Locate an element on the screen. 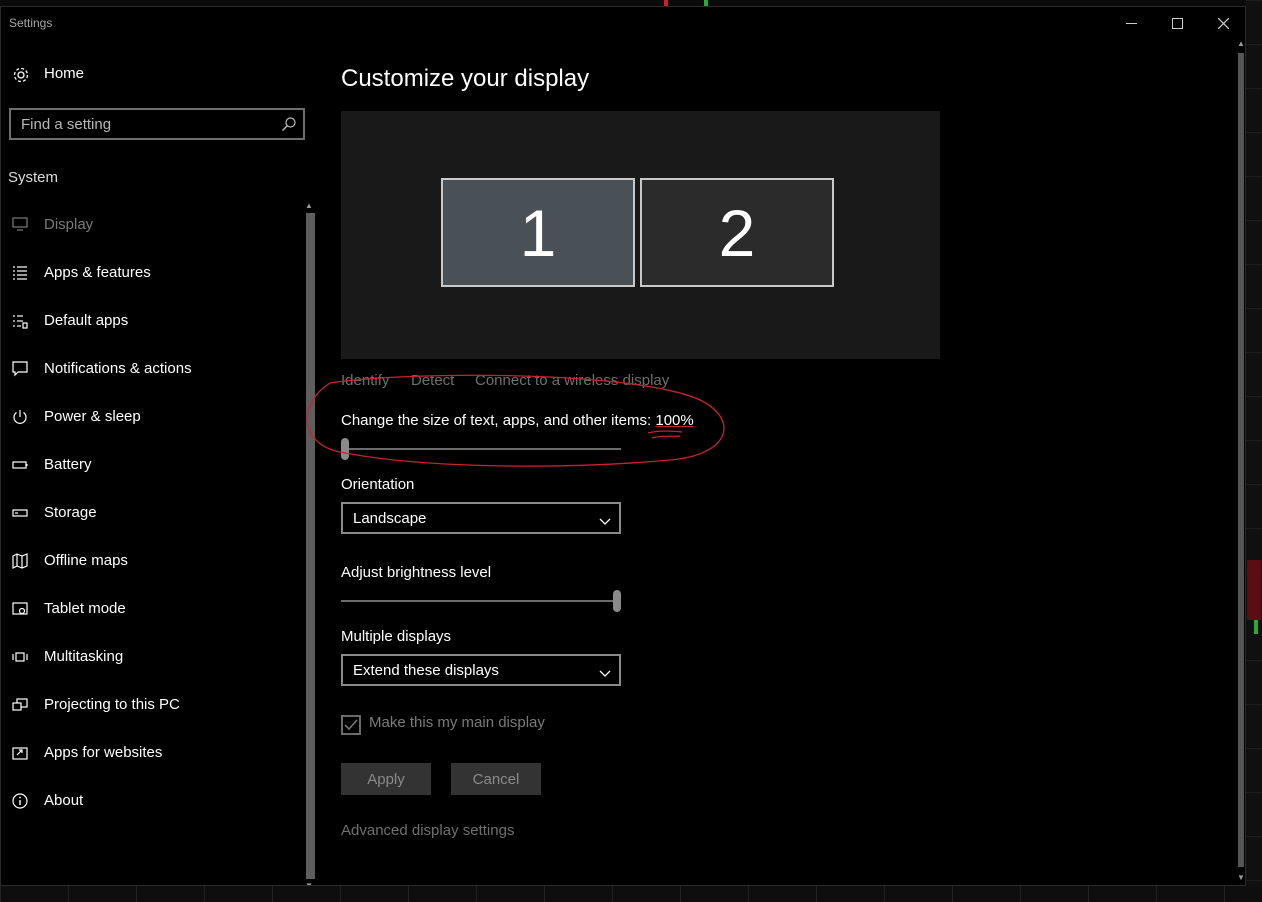  multiple-displays-value: Extend these displays is located at coordinates (426, 670).